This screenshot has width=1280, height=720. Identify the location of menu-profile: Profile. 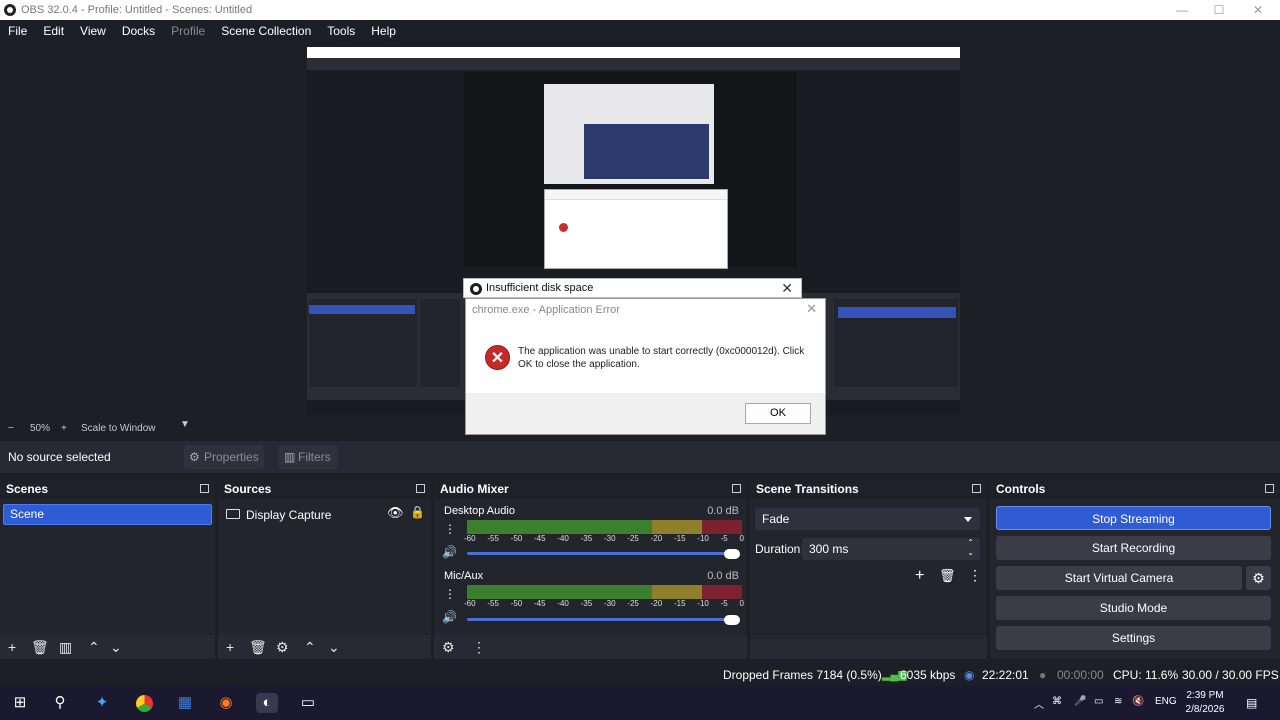
(188, 31).